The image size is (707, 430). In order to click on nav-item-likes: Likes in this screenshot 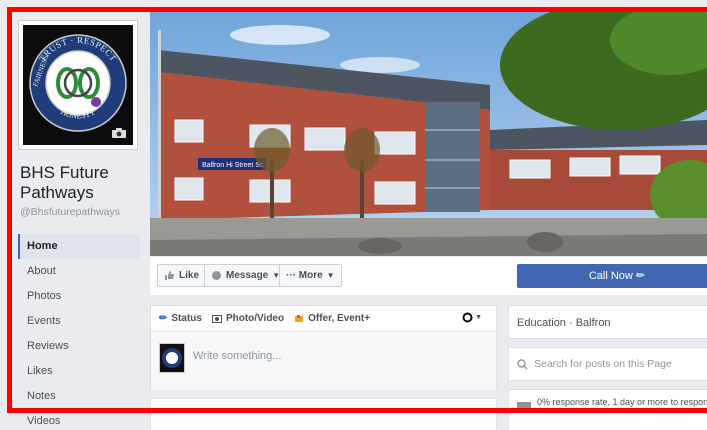, I will do `click(79, 371)`.